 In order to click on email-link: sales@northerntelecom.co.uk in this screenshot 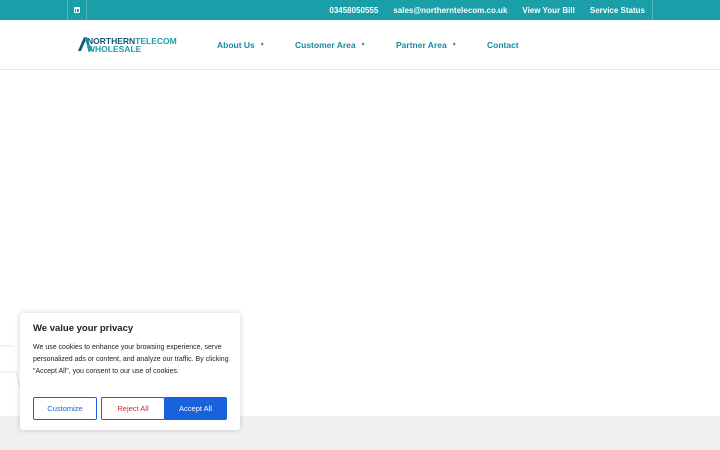, I will do `click(450, 10)`.